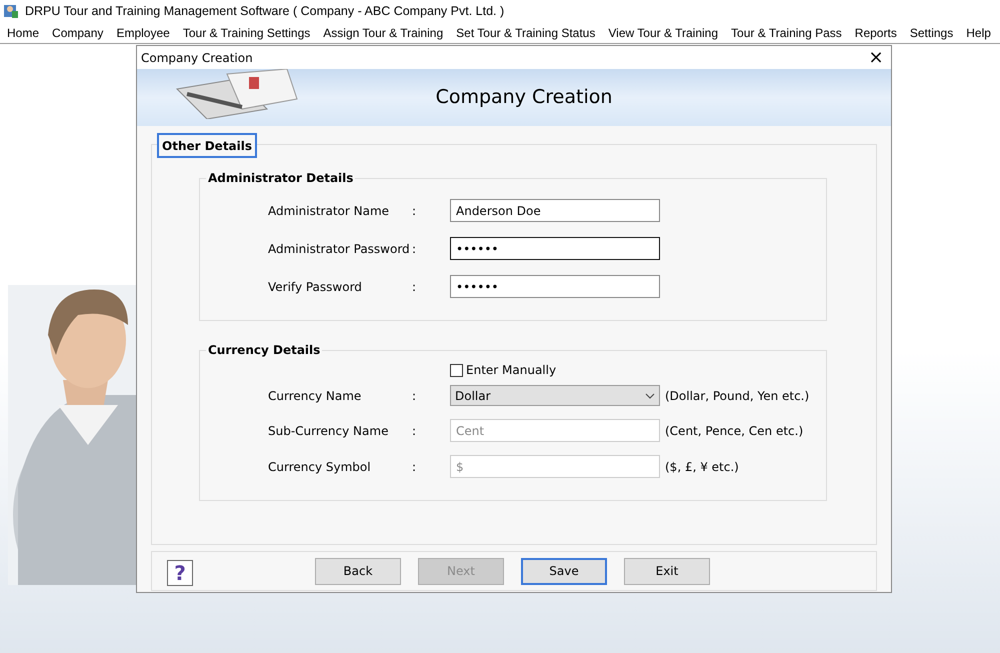  What do you see at coordinates (320, 467) in the screenshot?
I see `field-label: Currency Symbol` at bounding box center [320, 467].